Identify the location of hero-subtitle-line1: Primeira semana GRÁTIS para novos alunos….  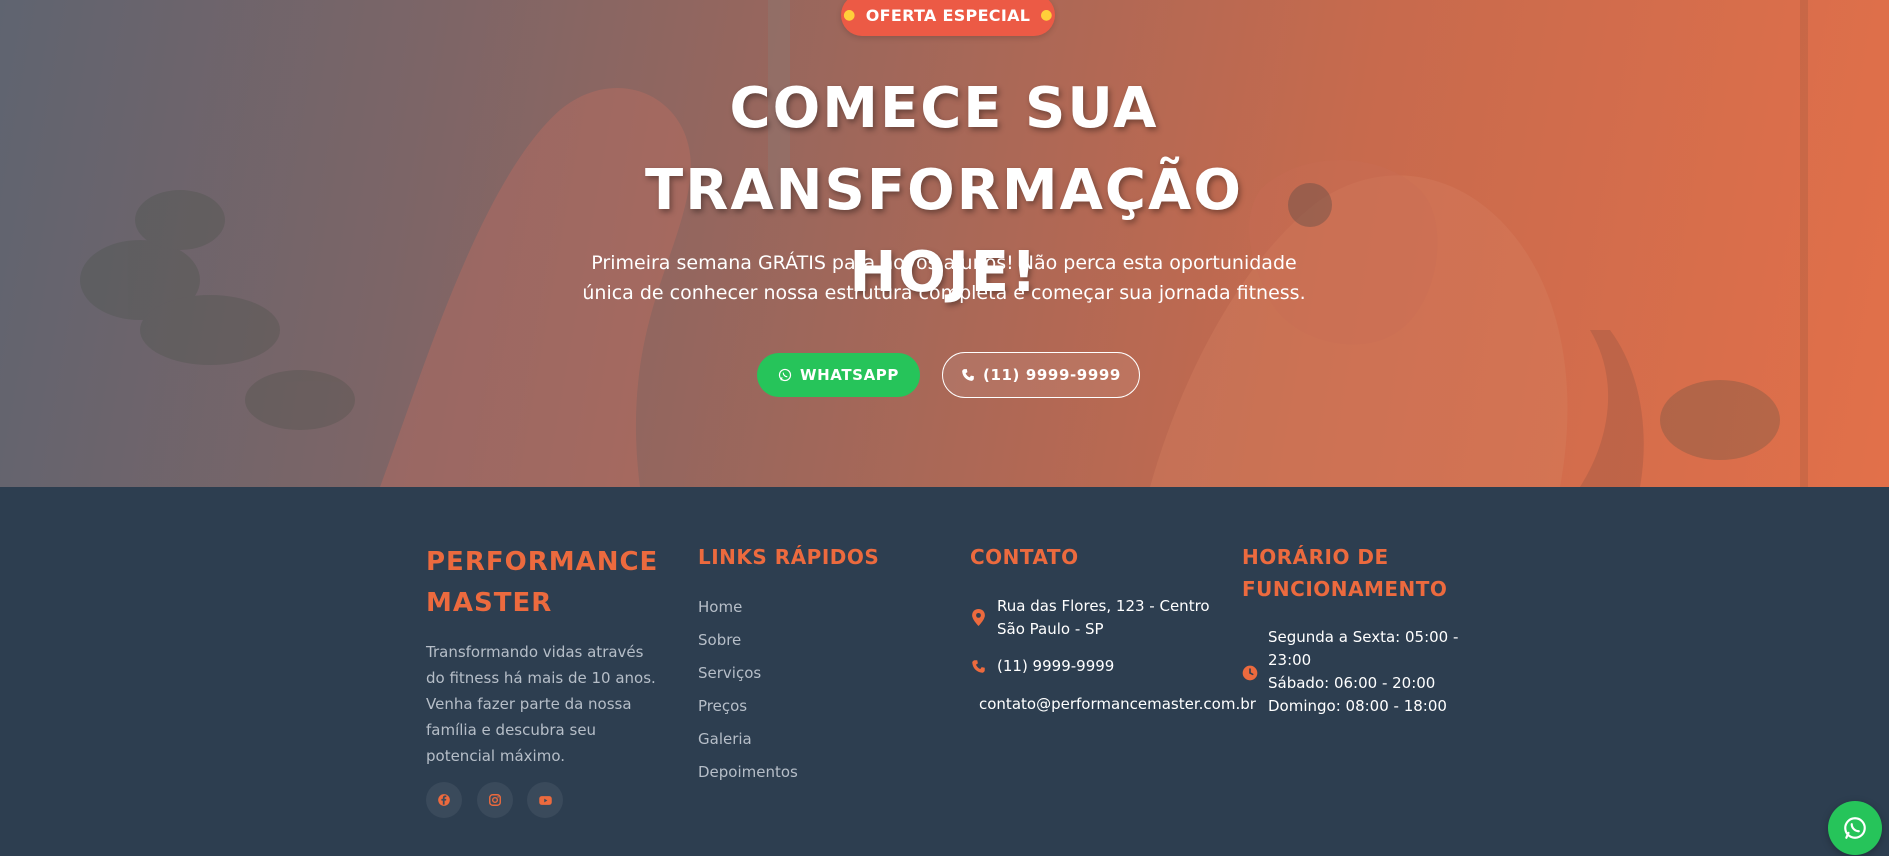
(944, 263).